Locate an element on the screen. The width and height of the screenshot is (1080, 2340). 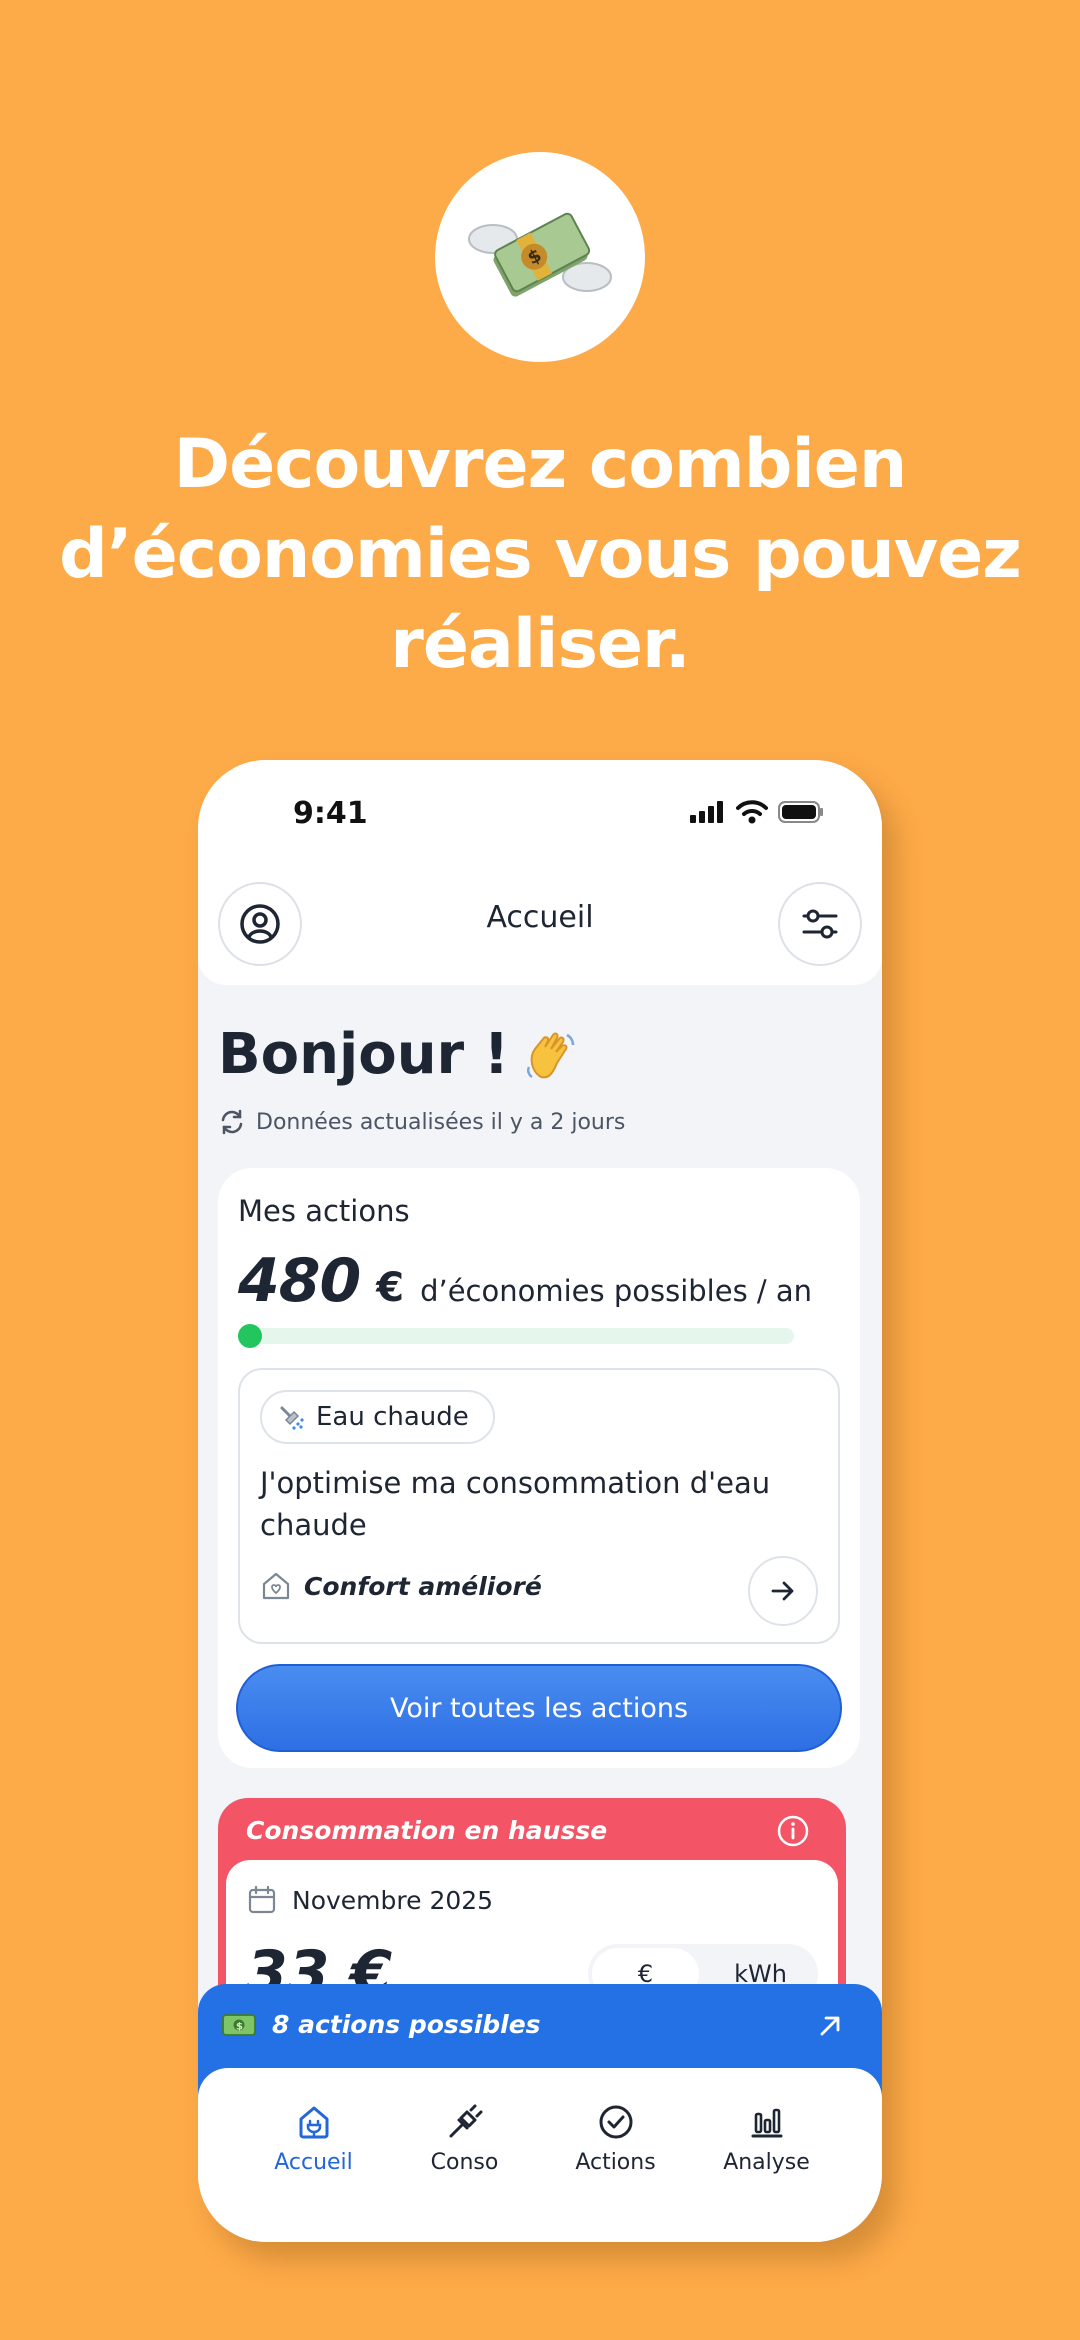
nav-item-analyse: Analyse is located at coordinates (767, 2155).